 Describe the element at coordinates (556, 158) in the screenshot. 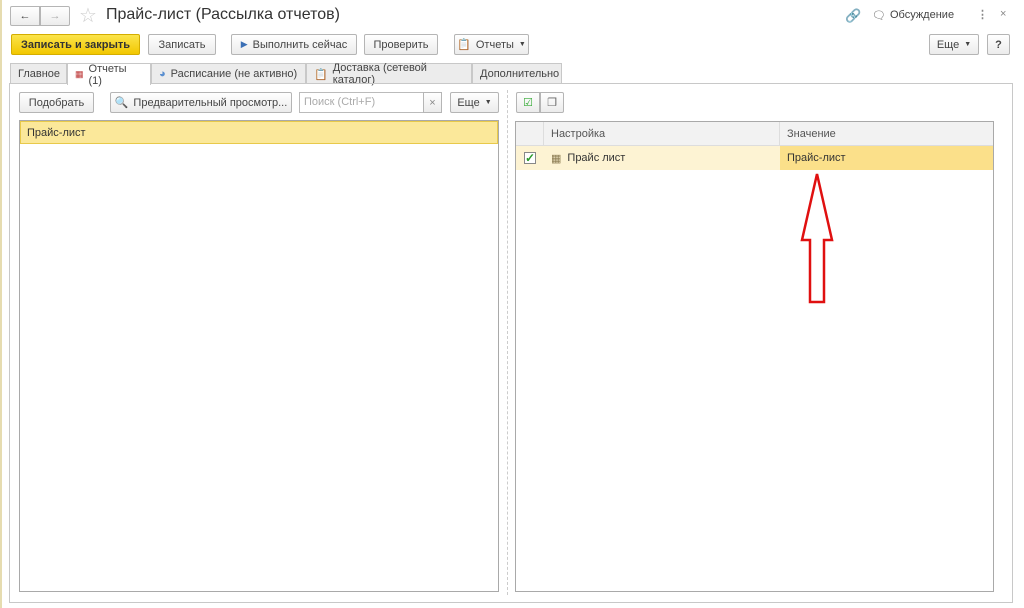

I see `report-variant-icon: ▦` at that location.